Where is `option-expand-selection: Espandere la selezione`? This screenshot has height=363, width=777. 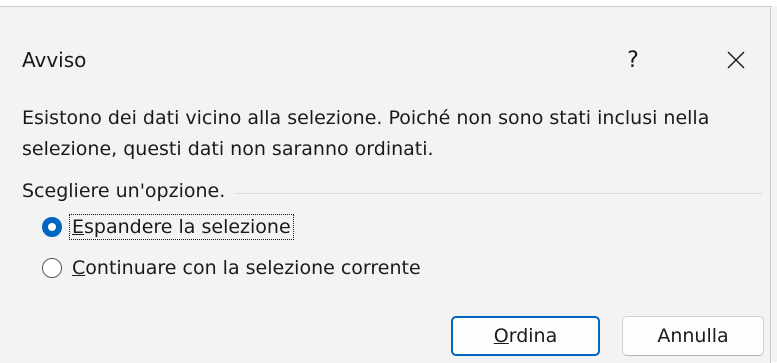
option-expand-selection: Espandere la selezione is located at coordinates (168, 227).